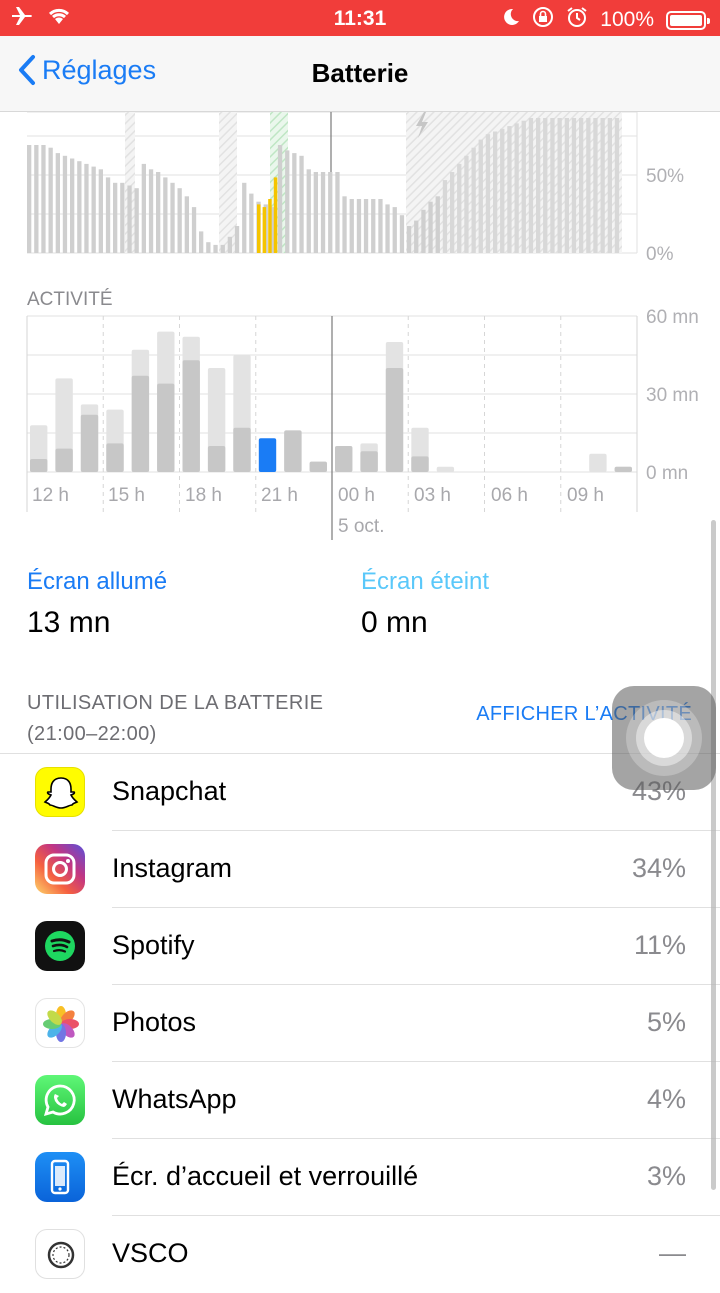 This screenshot has width=720, height=1293. What do you see at coordinates (445, 469) in the screenshot?
I see `activity-bar-total` at bounding box center [445, 469].